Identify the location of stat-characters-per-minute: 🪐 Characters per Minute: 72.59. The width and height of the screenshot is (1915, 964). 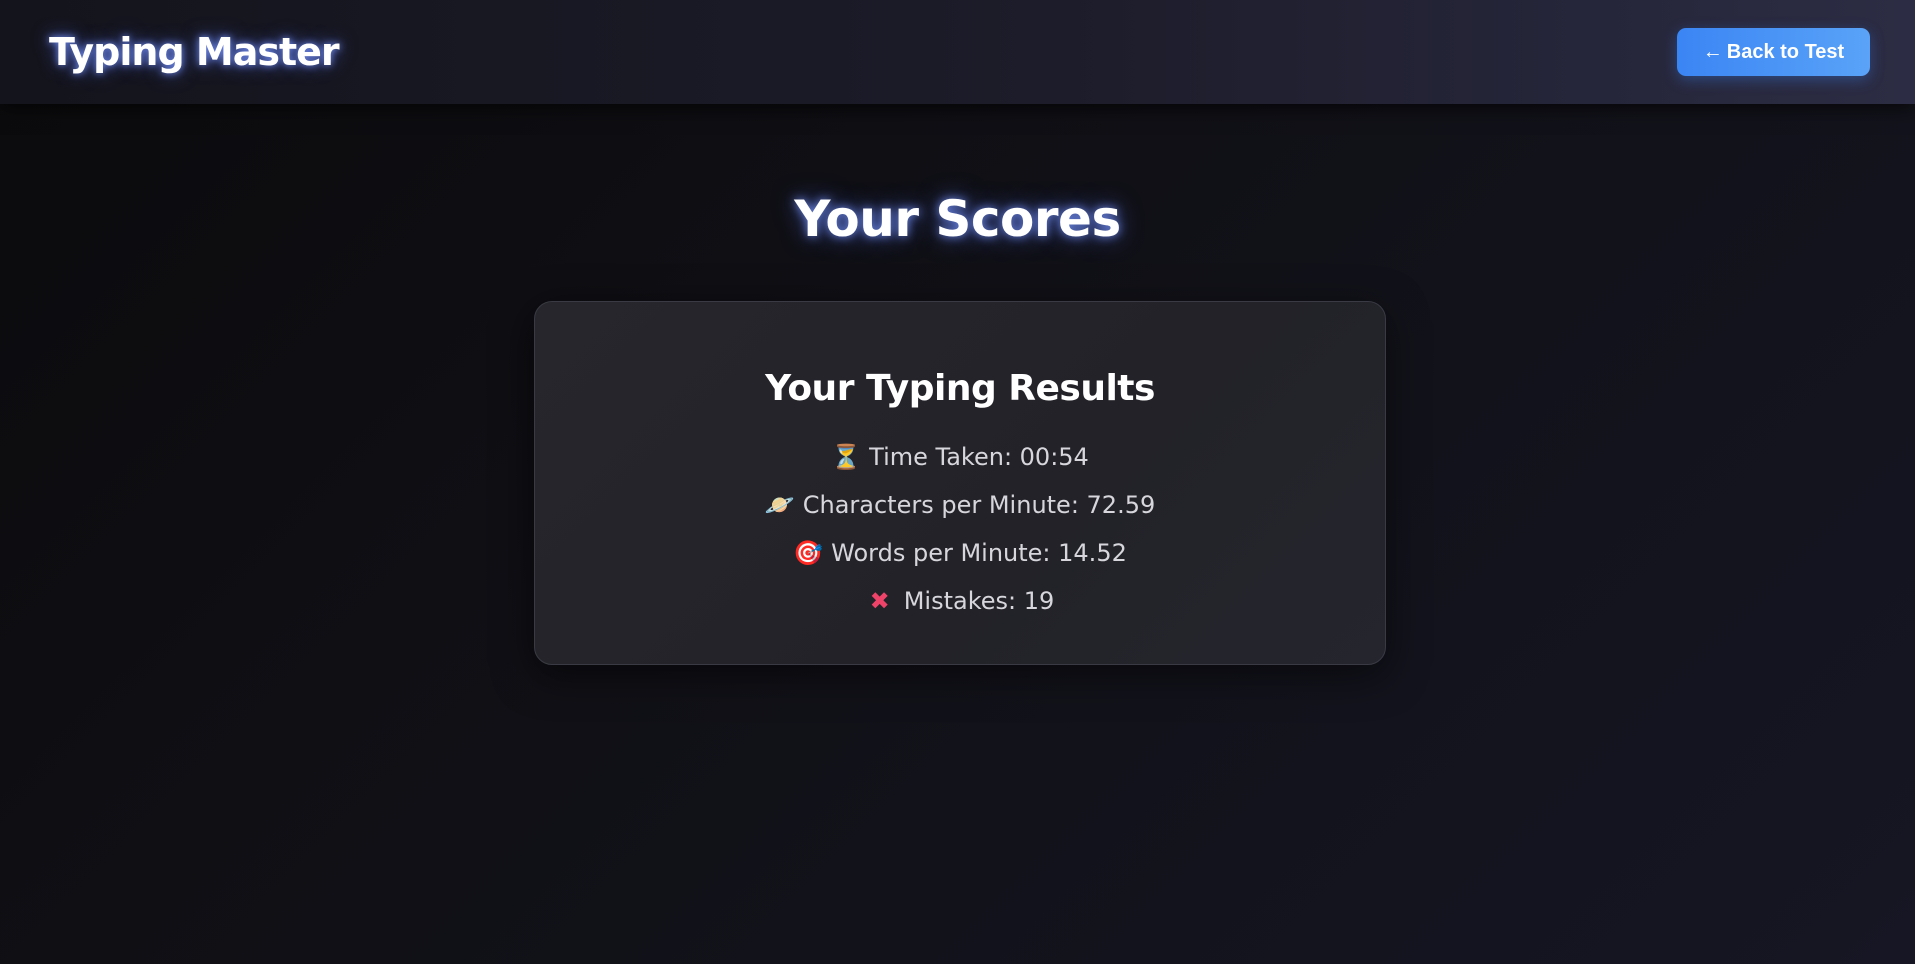
(960, 505).